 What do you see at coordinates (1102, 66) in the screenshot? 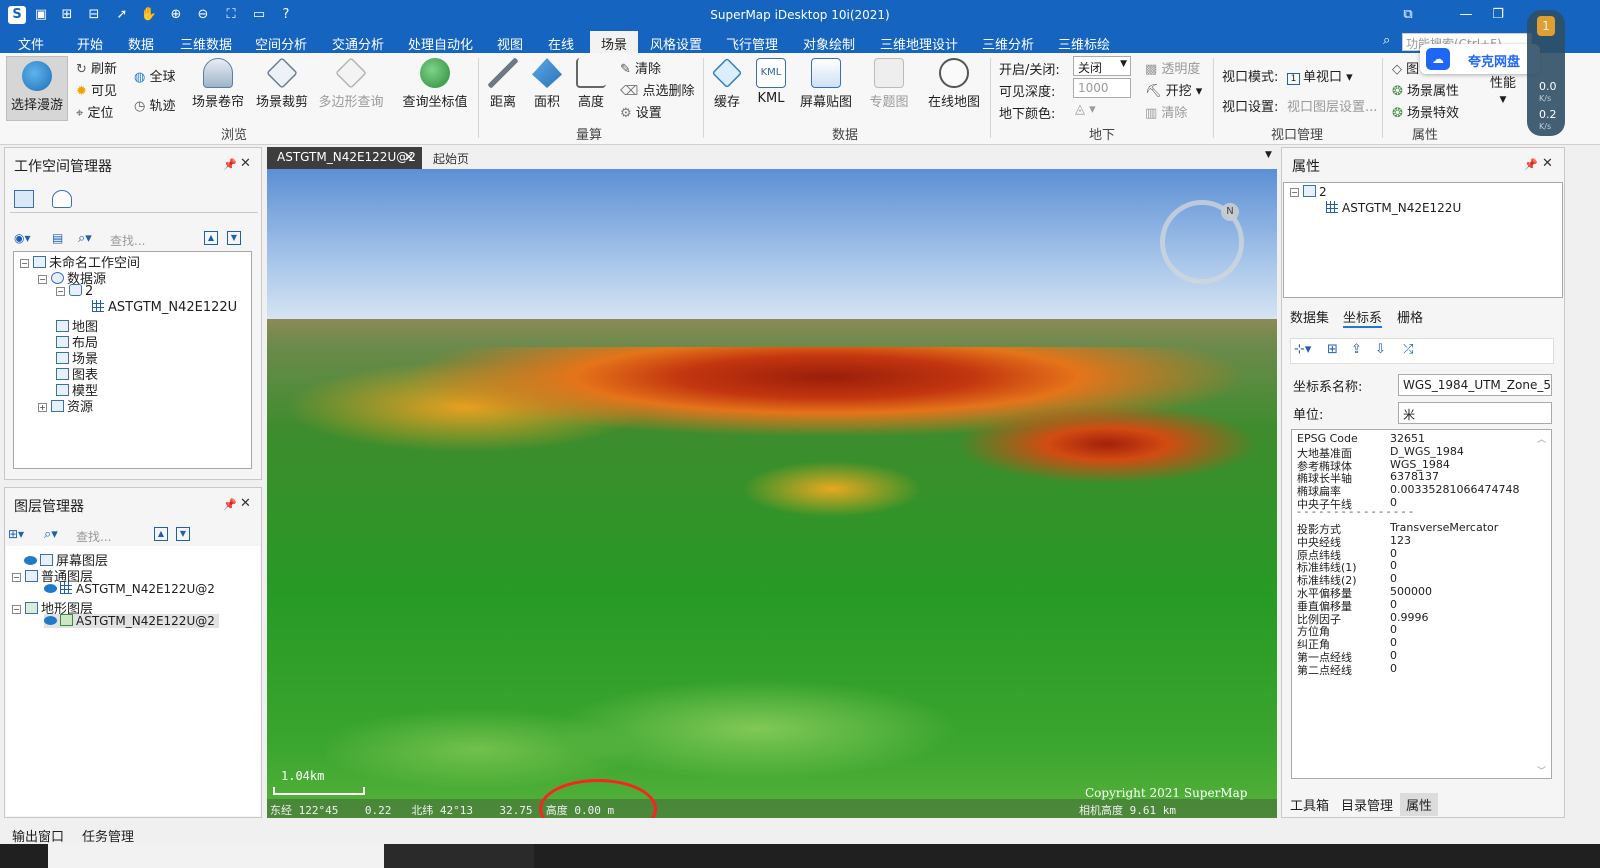
I see `underground-toggle-select: 关闭 ▼` at bounding box center [1102, 66].